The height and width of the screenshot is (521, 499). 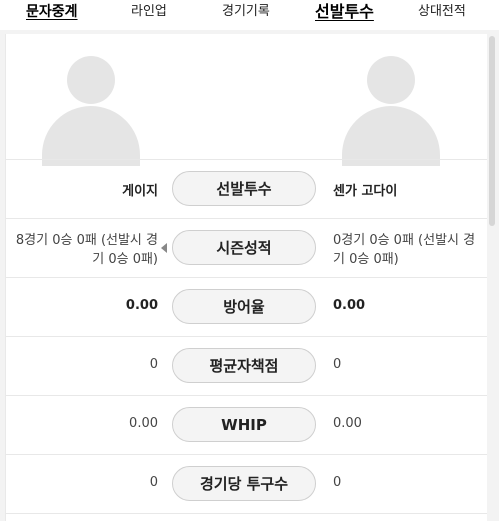 I want to click on stat-label-button: 방어율, so click(x=244, y=306).